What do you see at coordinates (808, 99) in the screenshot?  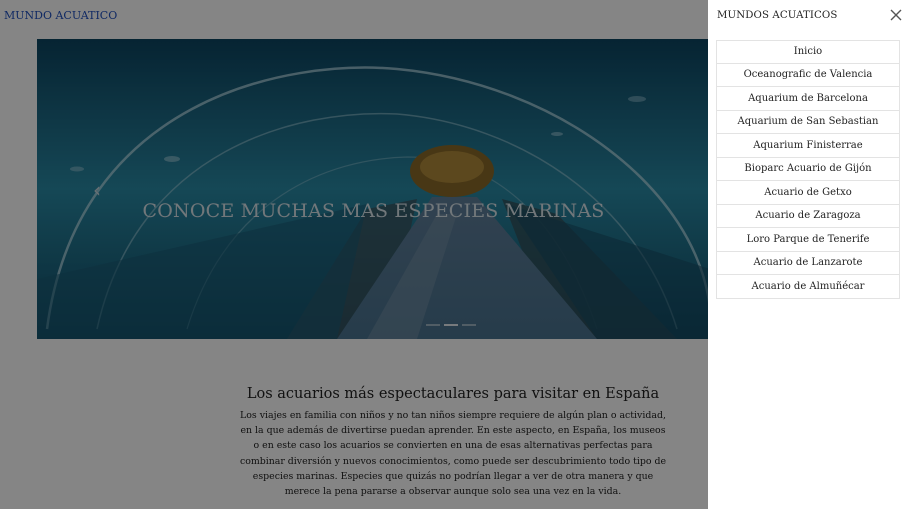 I see `menu-item-aquarium-barcelona: Aquarium de Barcelona` at bounding box center [808, 99].